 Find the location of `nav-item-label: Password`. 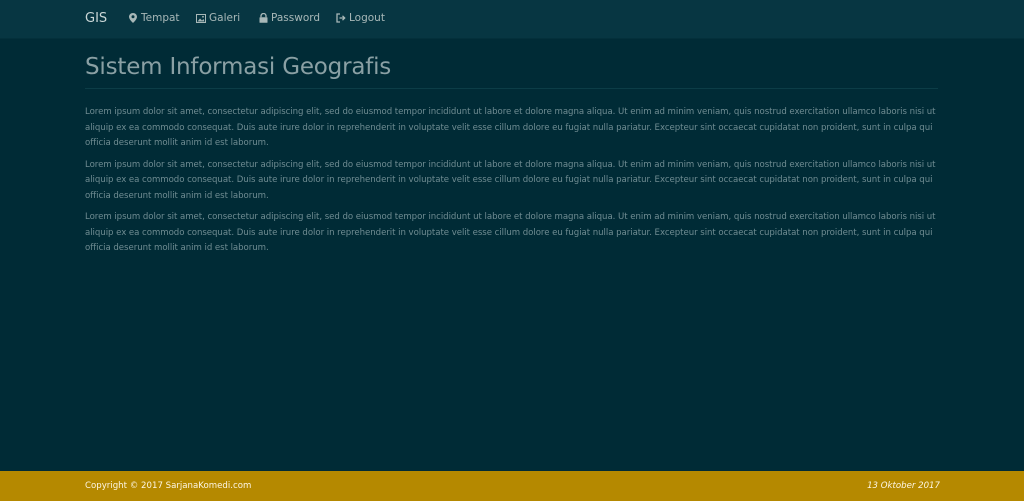

nav-item-label: Password is located at coordinates (296, 18).